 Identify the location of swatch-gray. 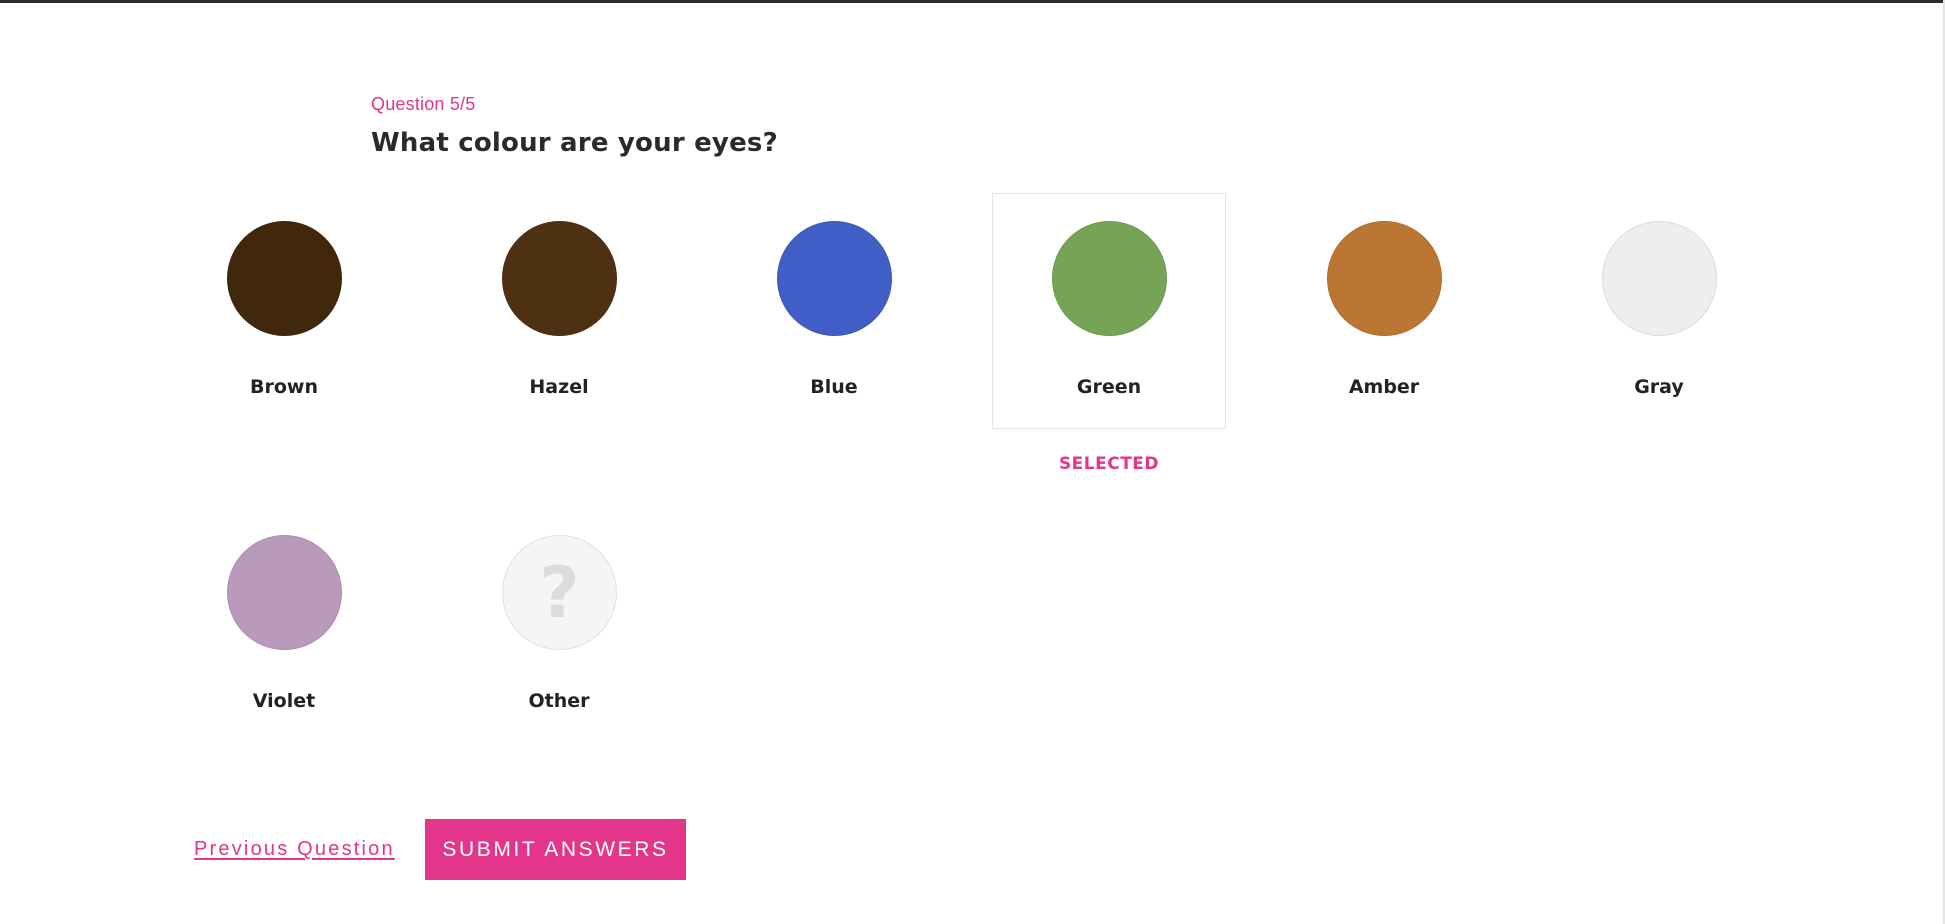
(1659, 278).